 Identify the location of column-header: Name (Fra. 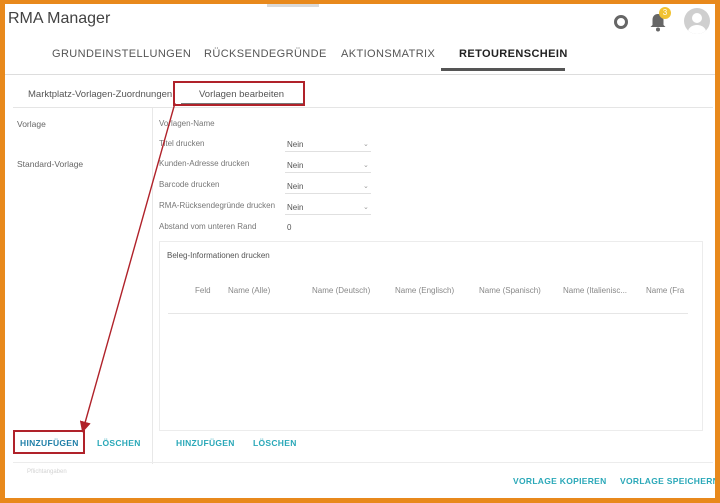
(665, 290).